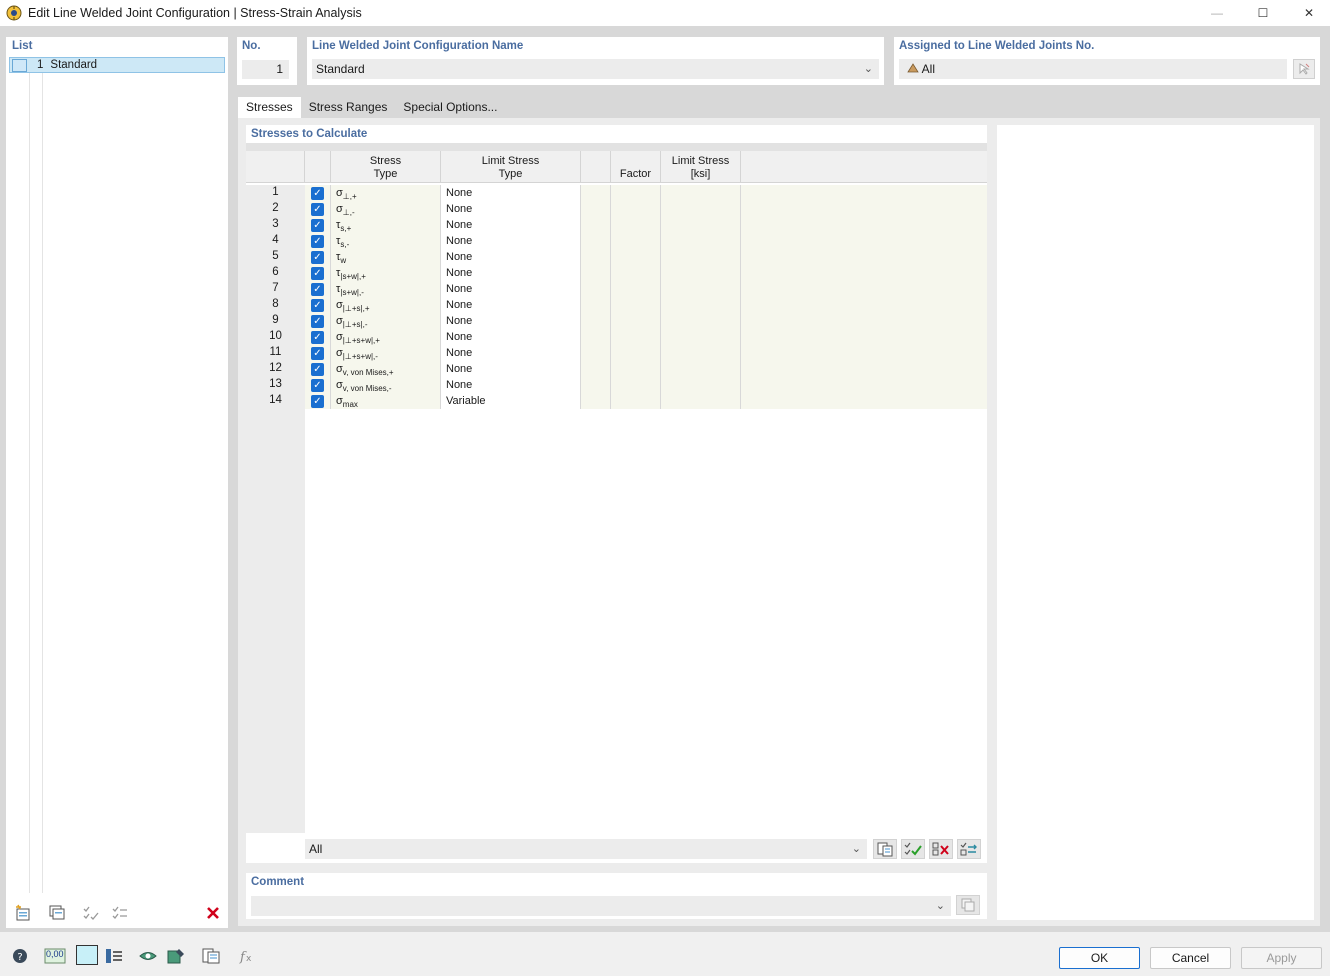 This screenshot has height=976, width=1330. What do you see at coordinates (969, 849) in the screenshot?
I see `invert-selection-button` at bounding box center [969, 849].